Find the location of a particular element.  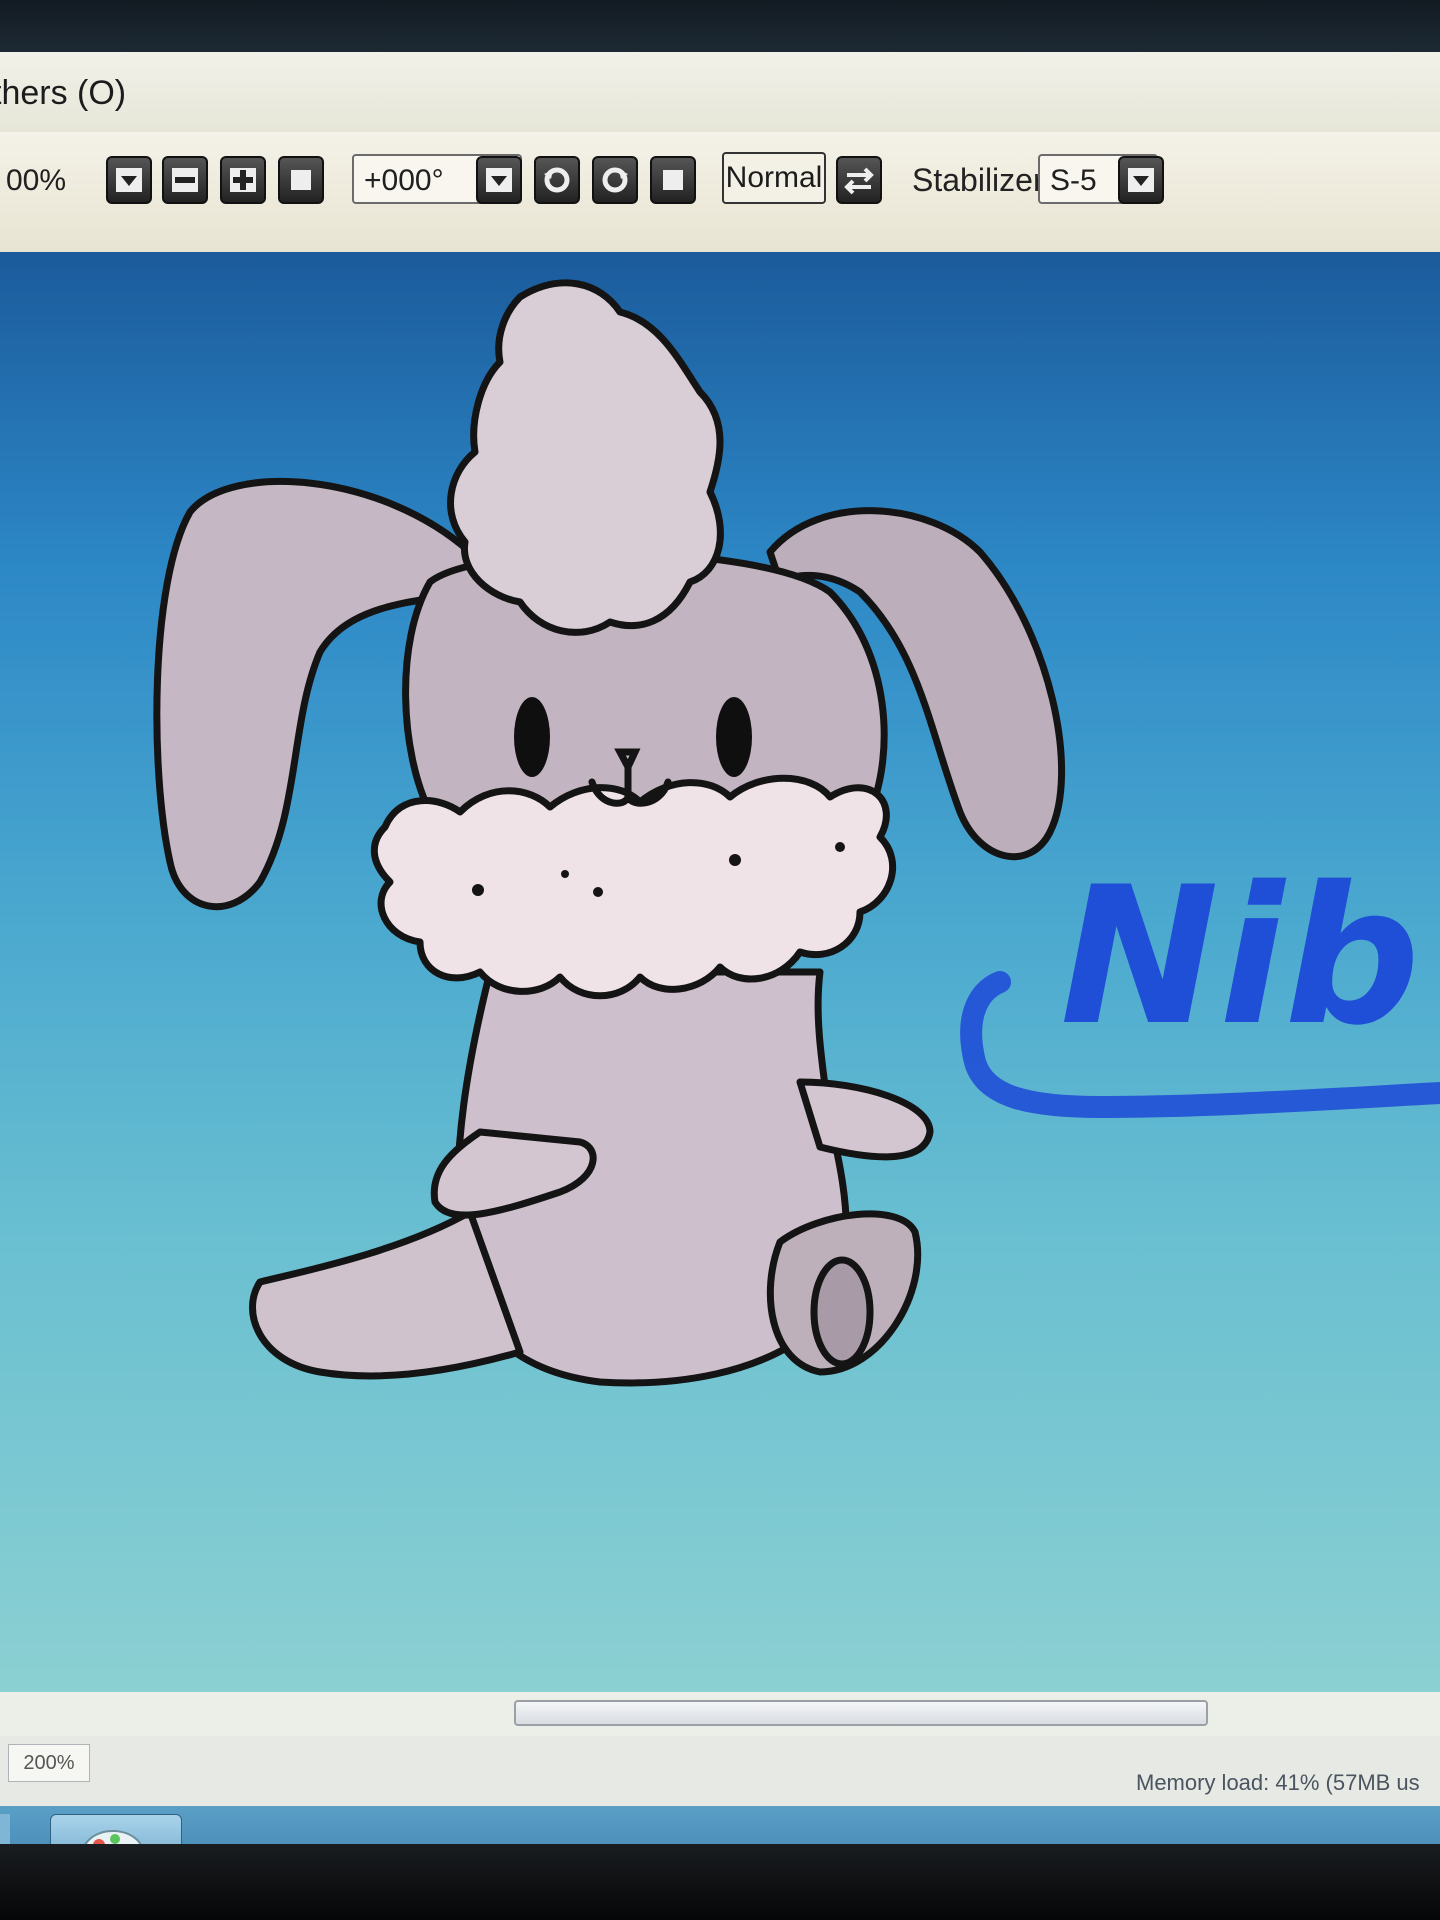

flip-horizontal-button is located at coordinates (859, 180).